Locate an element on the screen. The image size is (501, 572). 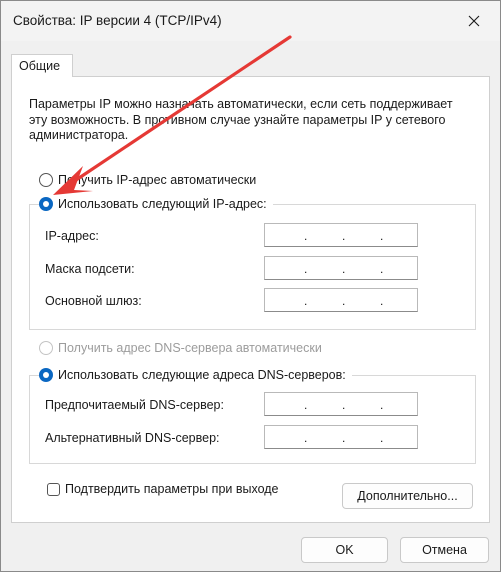
radio-dns-manual-circle is located at coordinates (46, 375).